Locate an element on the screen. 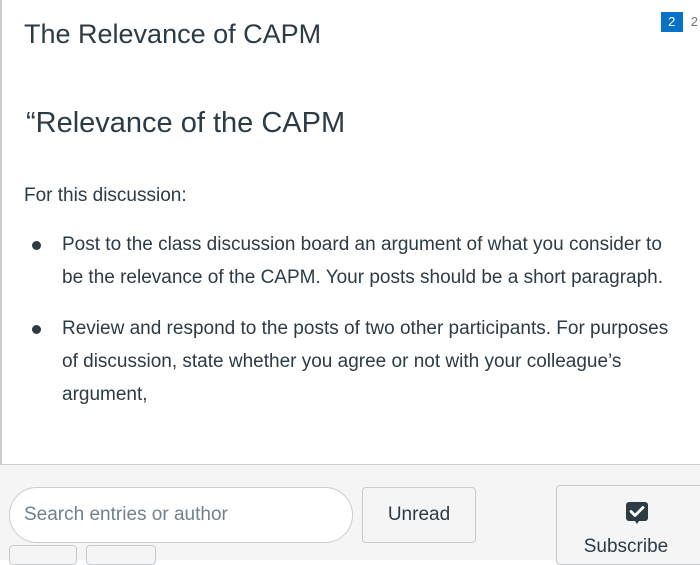  checkmark-box-icon is located at coordinates (637, 513).